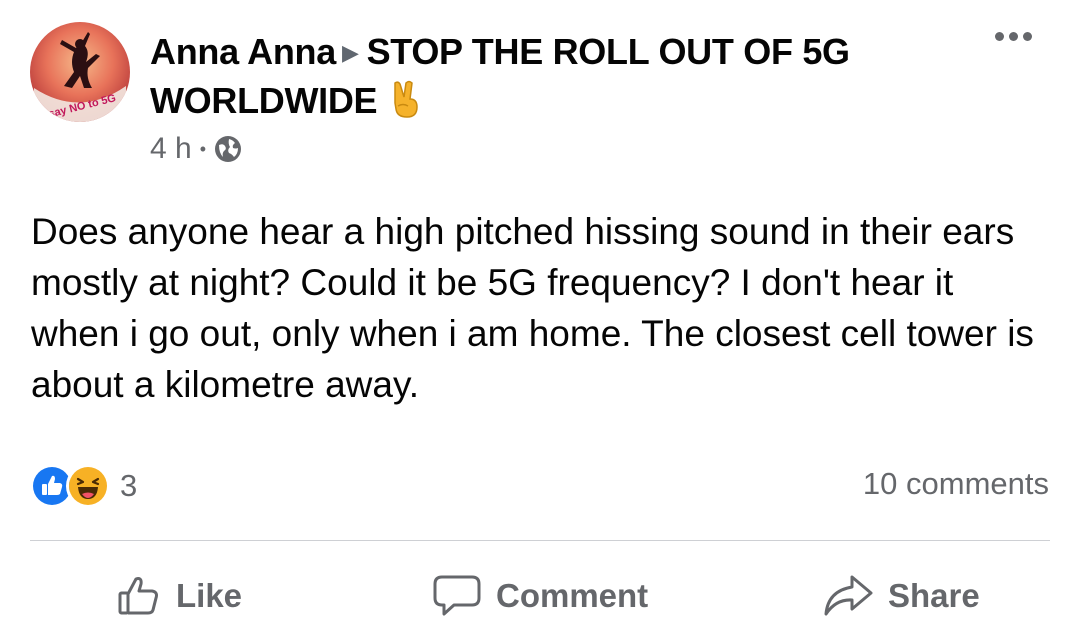 The height and width of the screenshot is (638, 1080). What do you see at coordinates (129, 485) in the screenshot?
I see `reaction-count: 3` at bounding box center [129, 485].